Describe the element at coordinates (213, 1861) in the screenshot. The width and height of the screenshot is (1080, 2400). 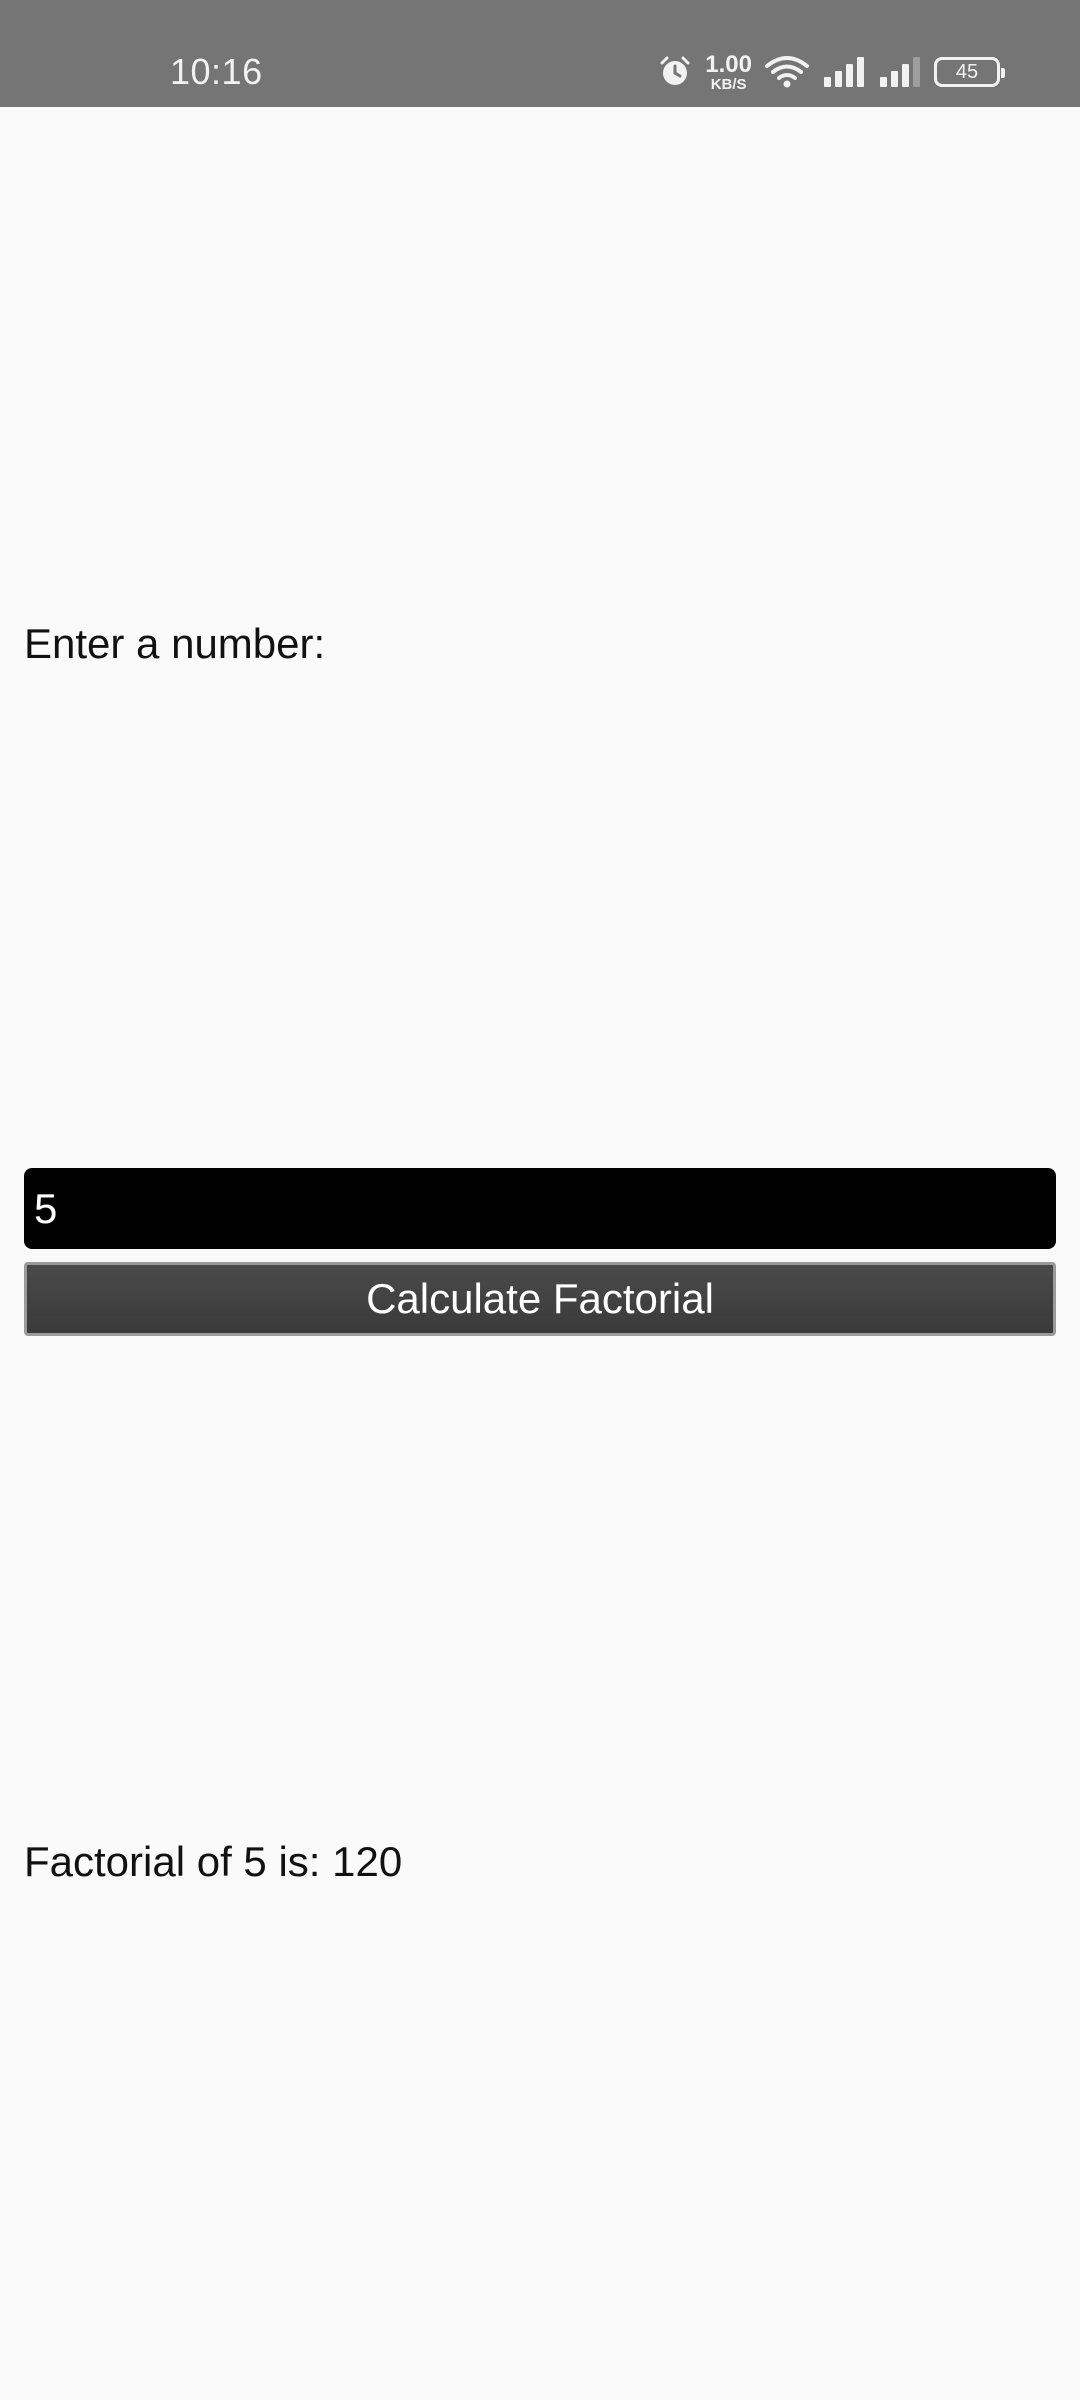
I see `result-text: Factorial of 5 is: 120` at that location.